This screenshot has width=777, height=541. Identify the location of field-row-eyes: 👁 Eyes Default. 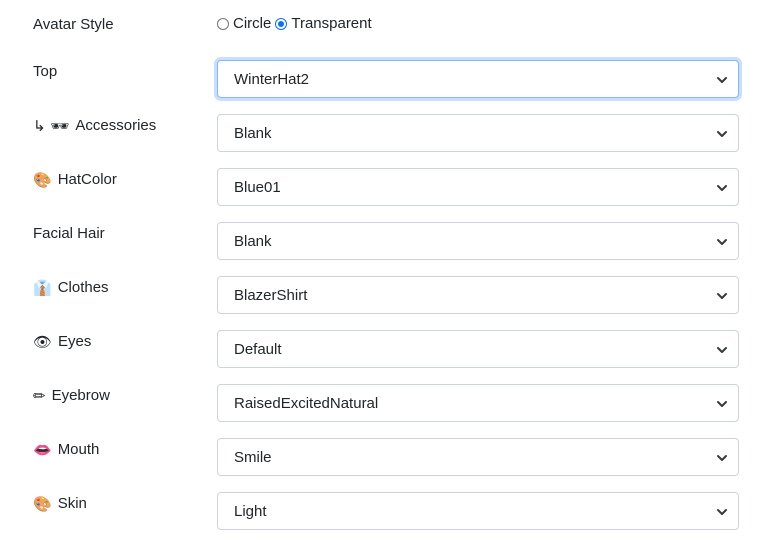
(388, 349).